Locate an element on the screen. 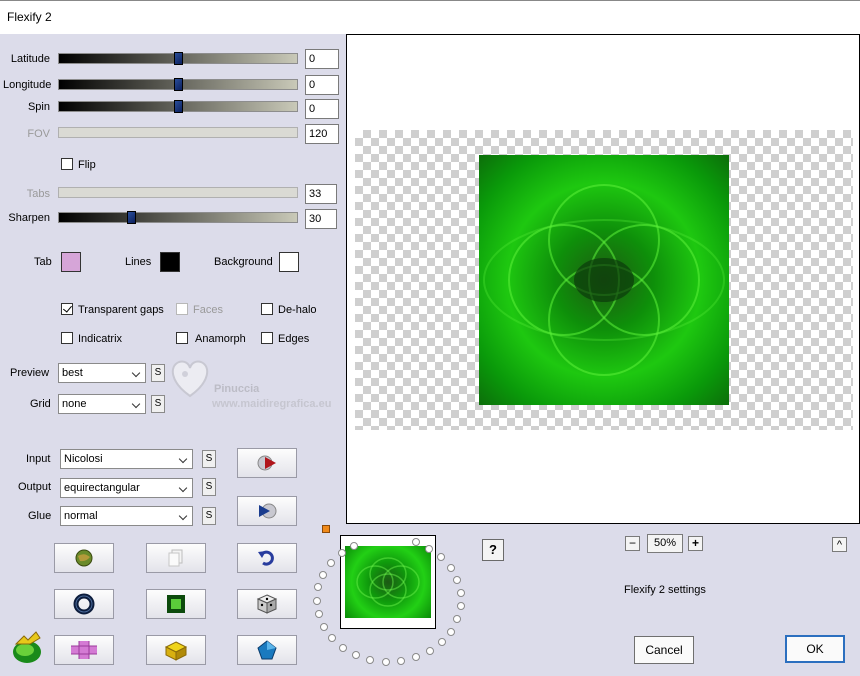 This screenshot has width=860, height=676. sharpen-value: 30 is located at coordinates (321, 219).